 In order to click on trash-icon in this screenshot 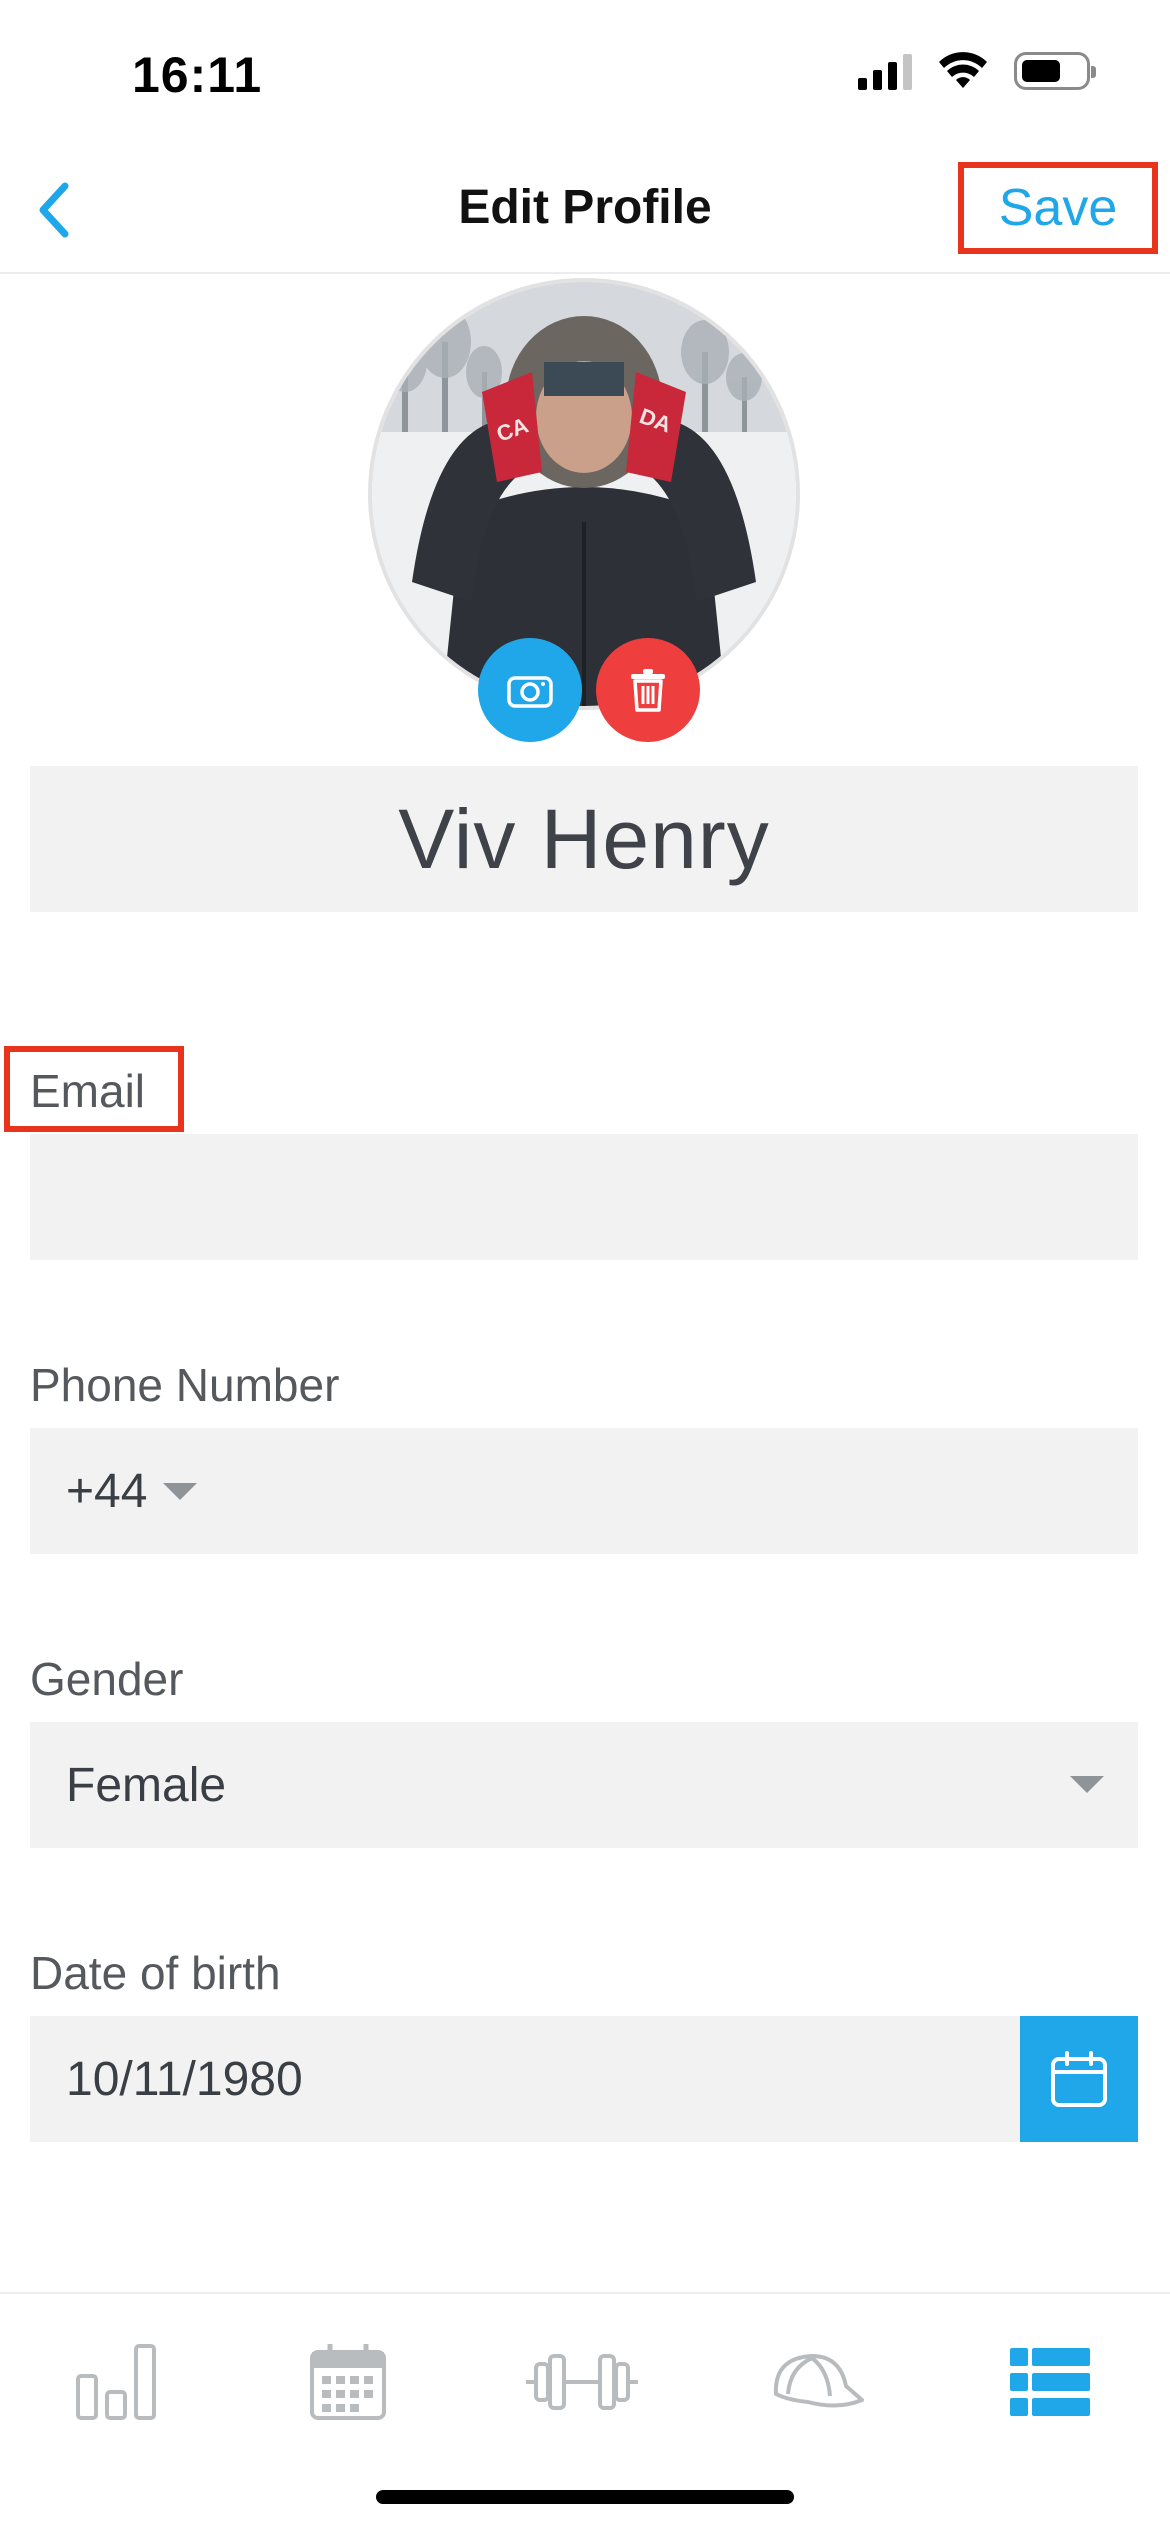, I will do `click(648, 690)`.